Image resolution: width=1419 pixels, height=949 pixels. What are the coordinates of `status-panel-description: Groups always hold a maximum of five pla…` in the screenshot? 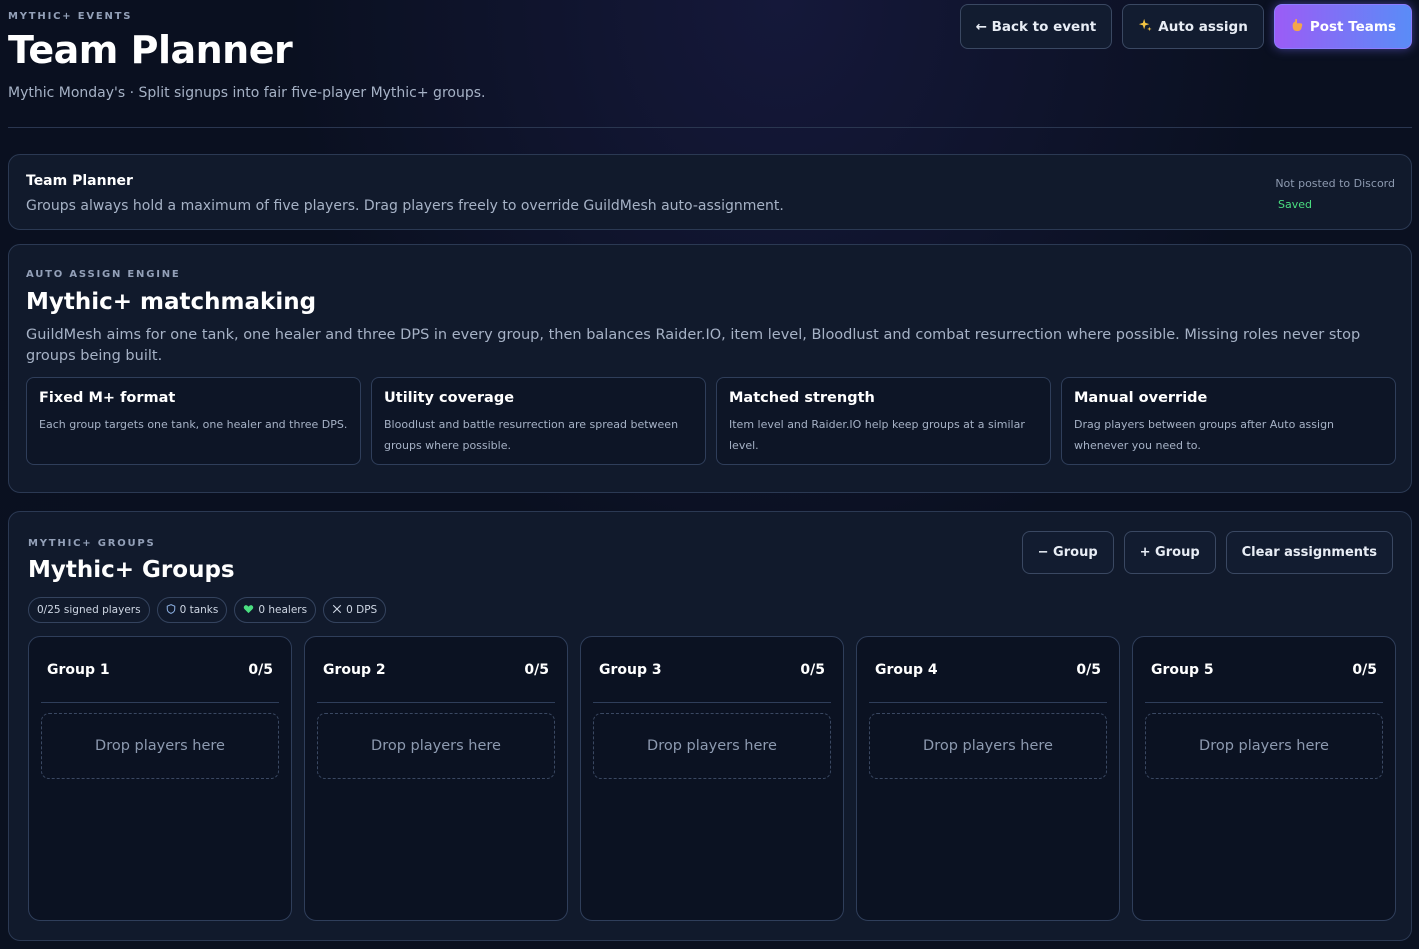 It's located at (405, 206).